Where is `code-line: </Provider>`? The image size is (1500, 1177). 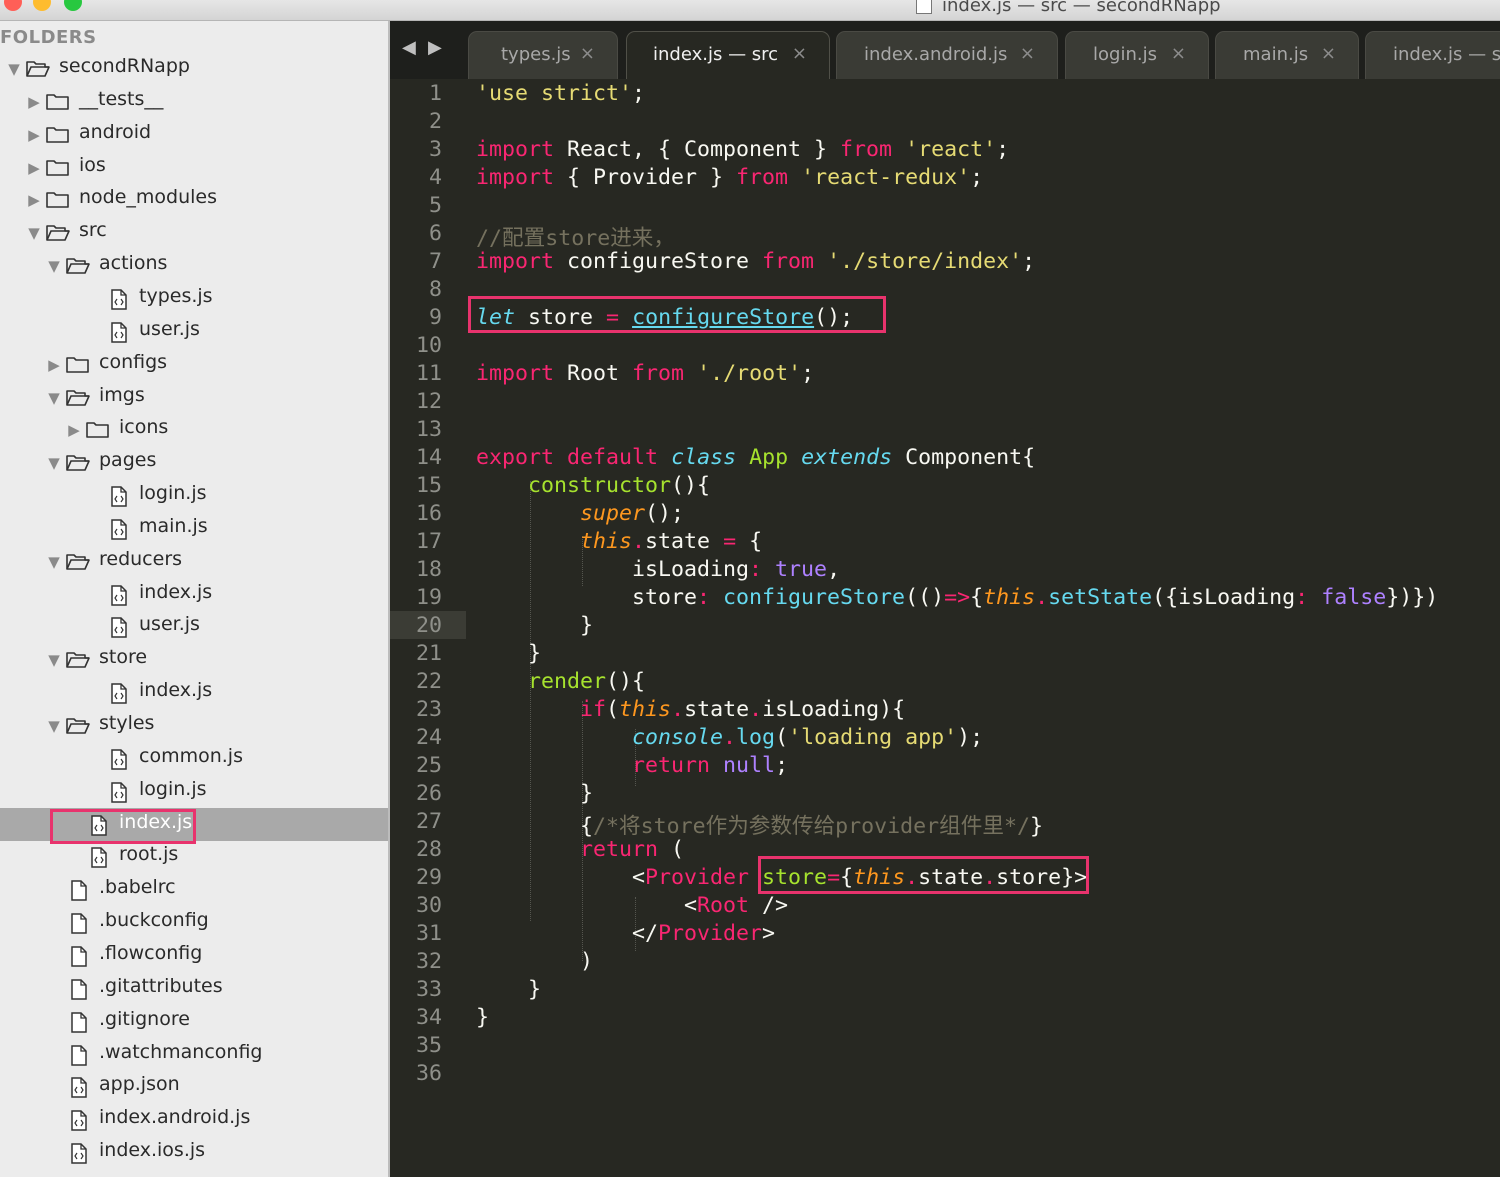 code-line: </Provider> is located at coordinates (625, 933).